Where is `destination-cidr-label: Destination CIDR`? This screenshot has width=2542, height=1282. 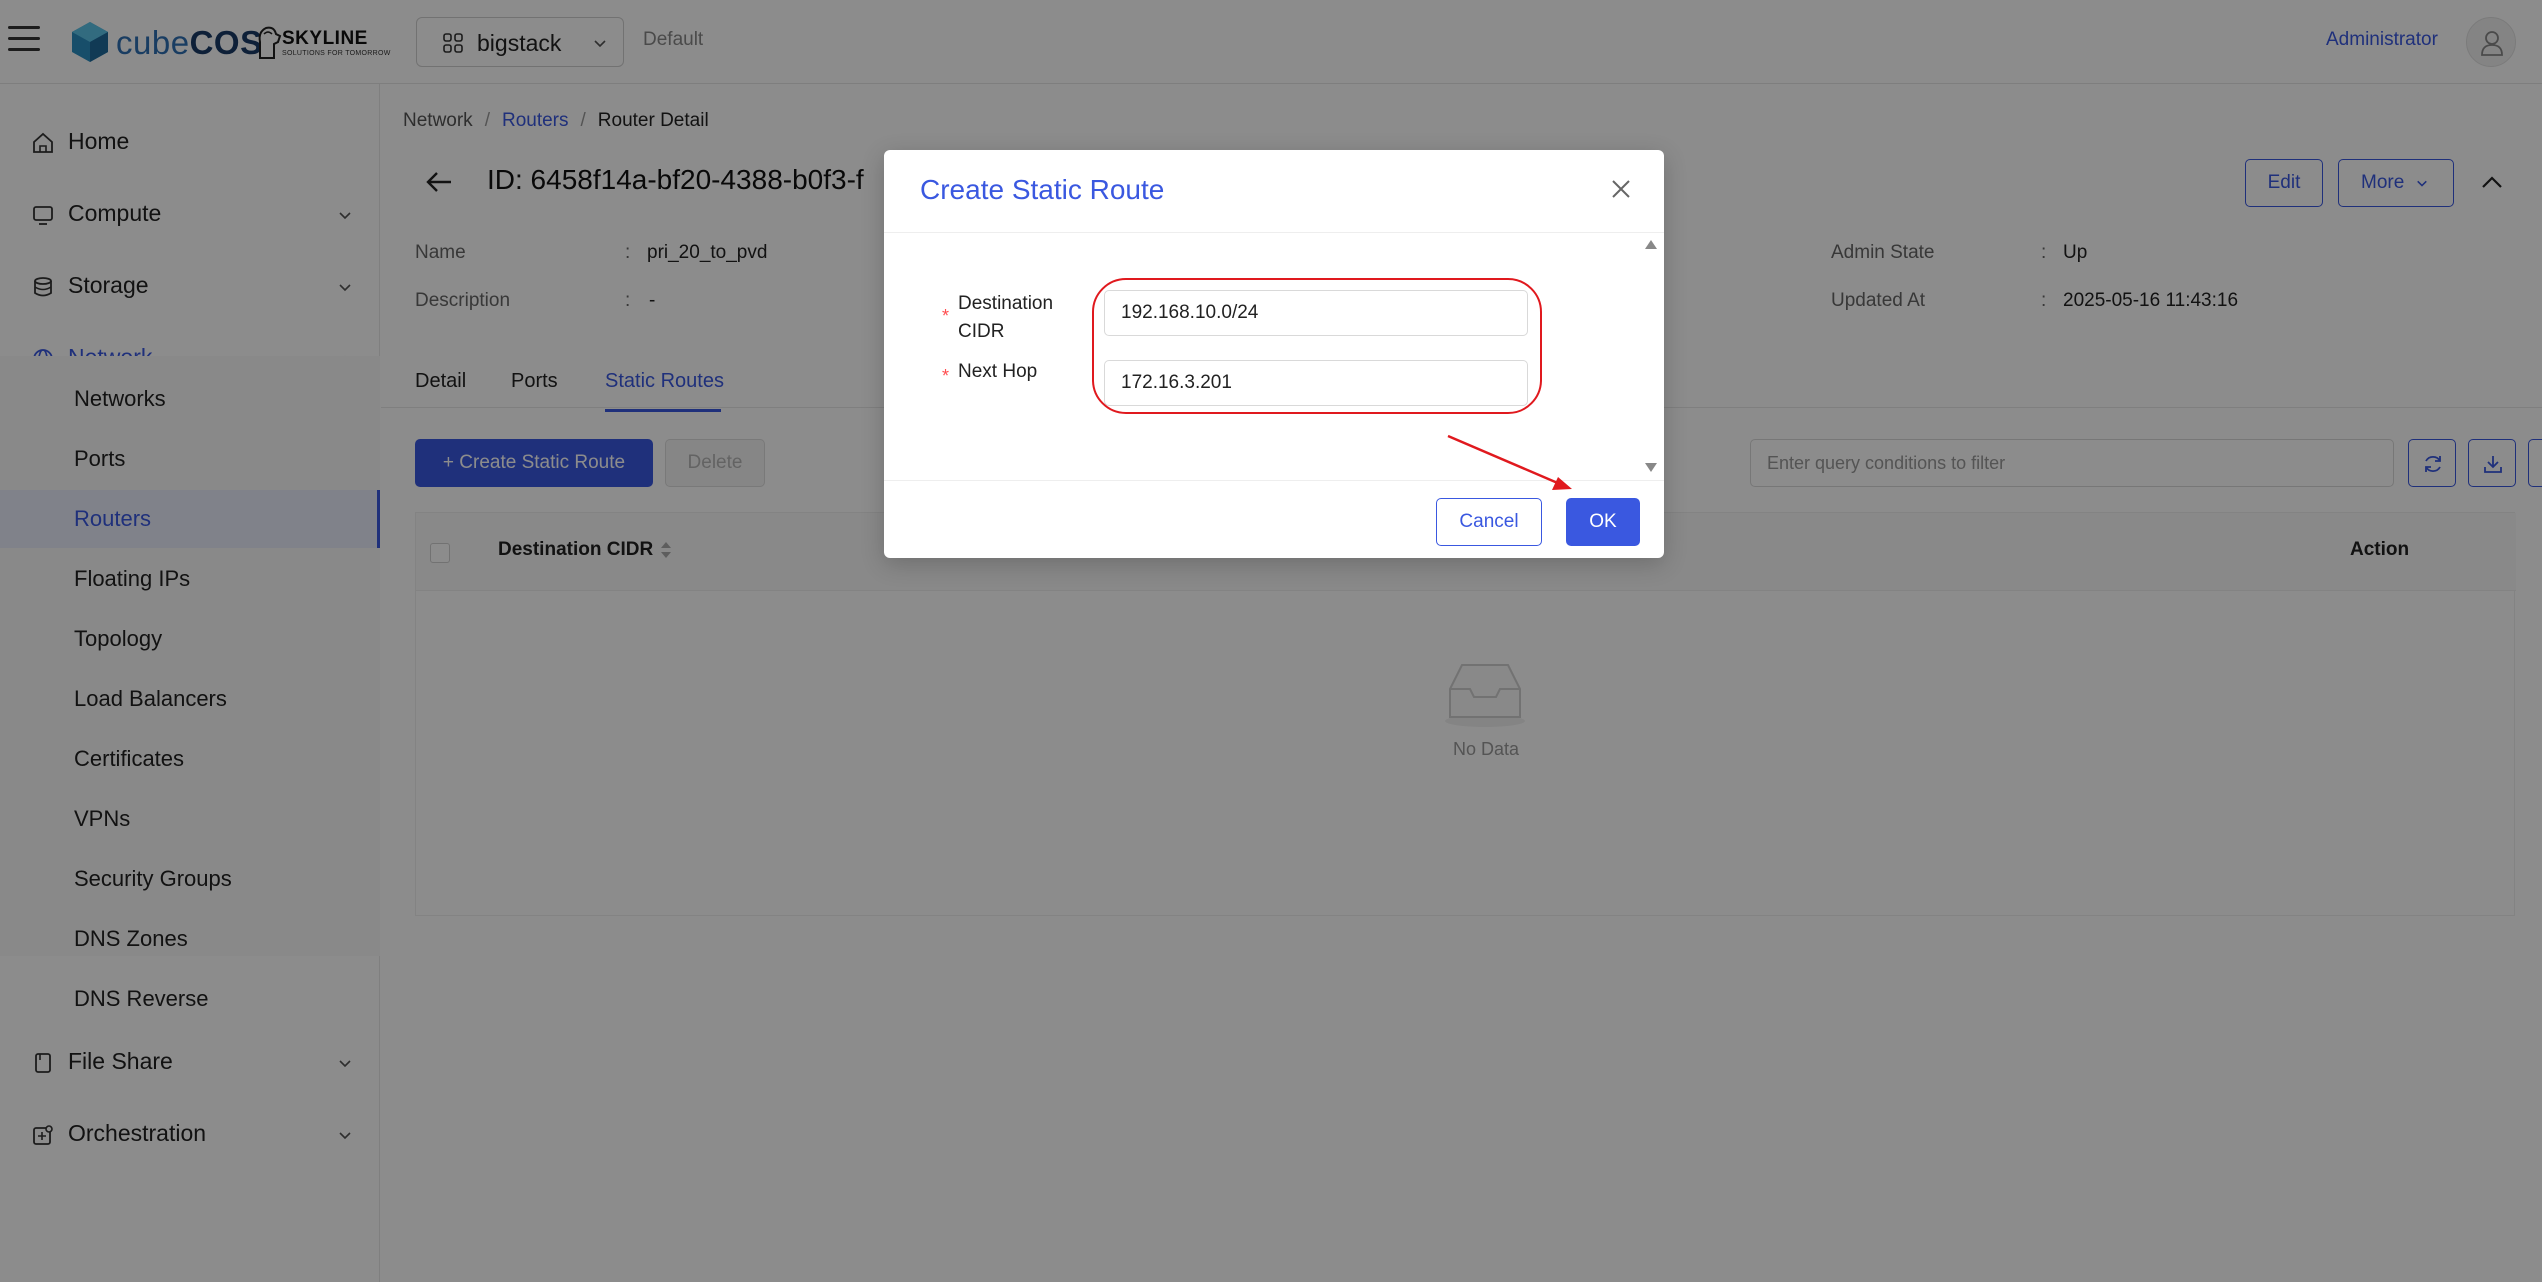 destination-cidr-label: Destination CIDR is located at coordinates (1005, 318).